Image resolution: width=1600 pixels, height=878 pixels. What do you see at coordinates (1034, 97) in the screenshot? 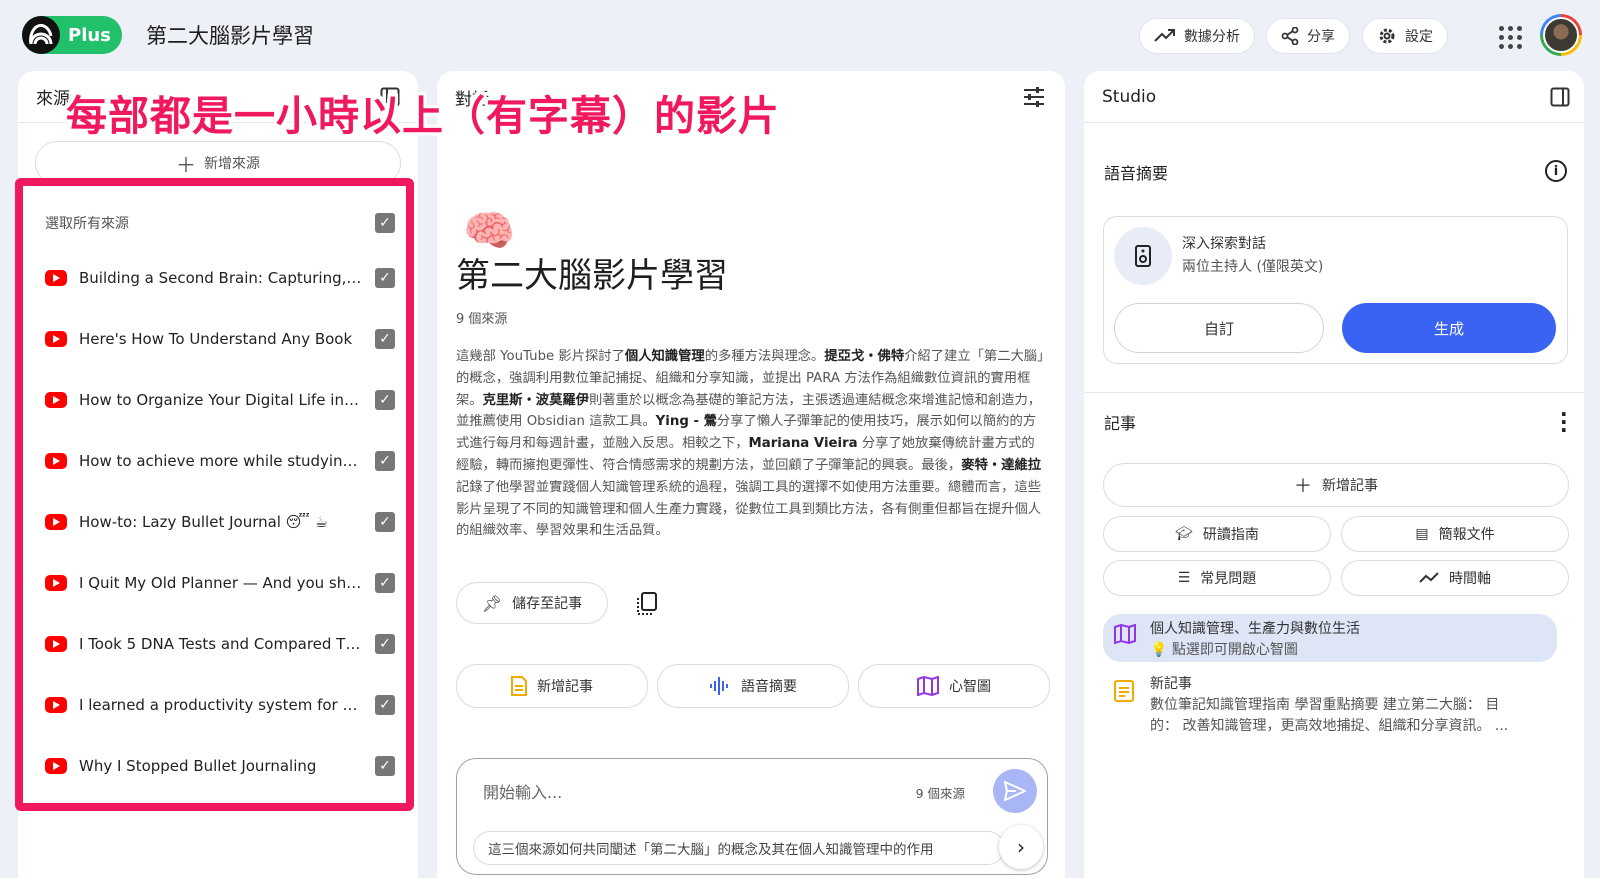
I see `tune-icon` at bounding box center [1034, 97].